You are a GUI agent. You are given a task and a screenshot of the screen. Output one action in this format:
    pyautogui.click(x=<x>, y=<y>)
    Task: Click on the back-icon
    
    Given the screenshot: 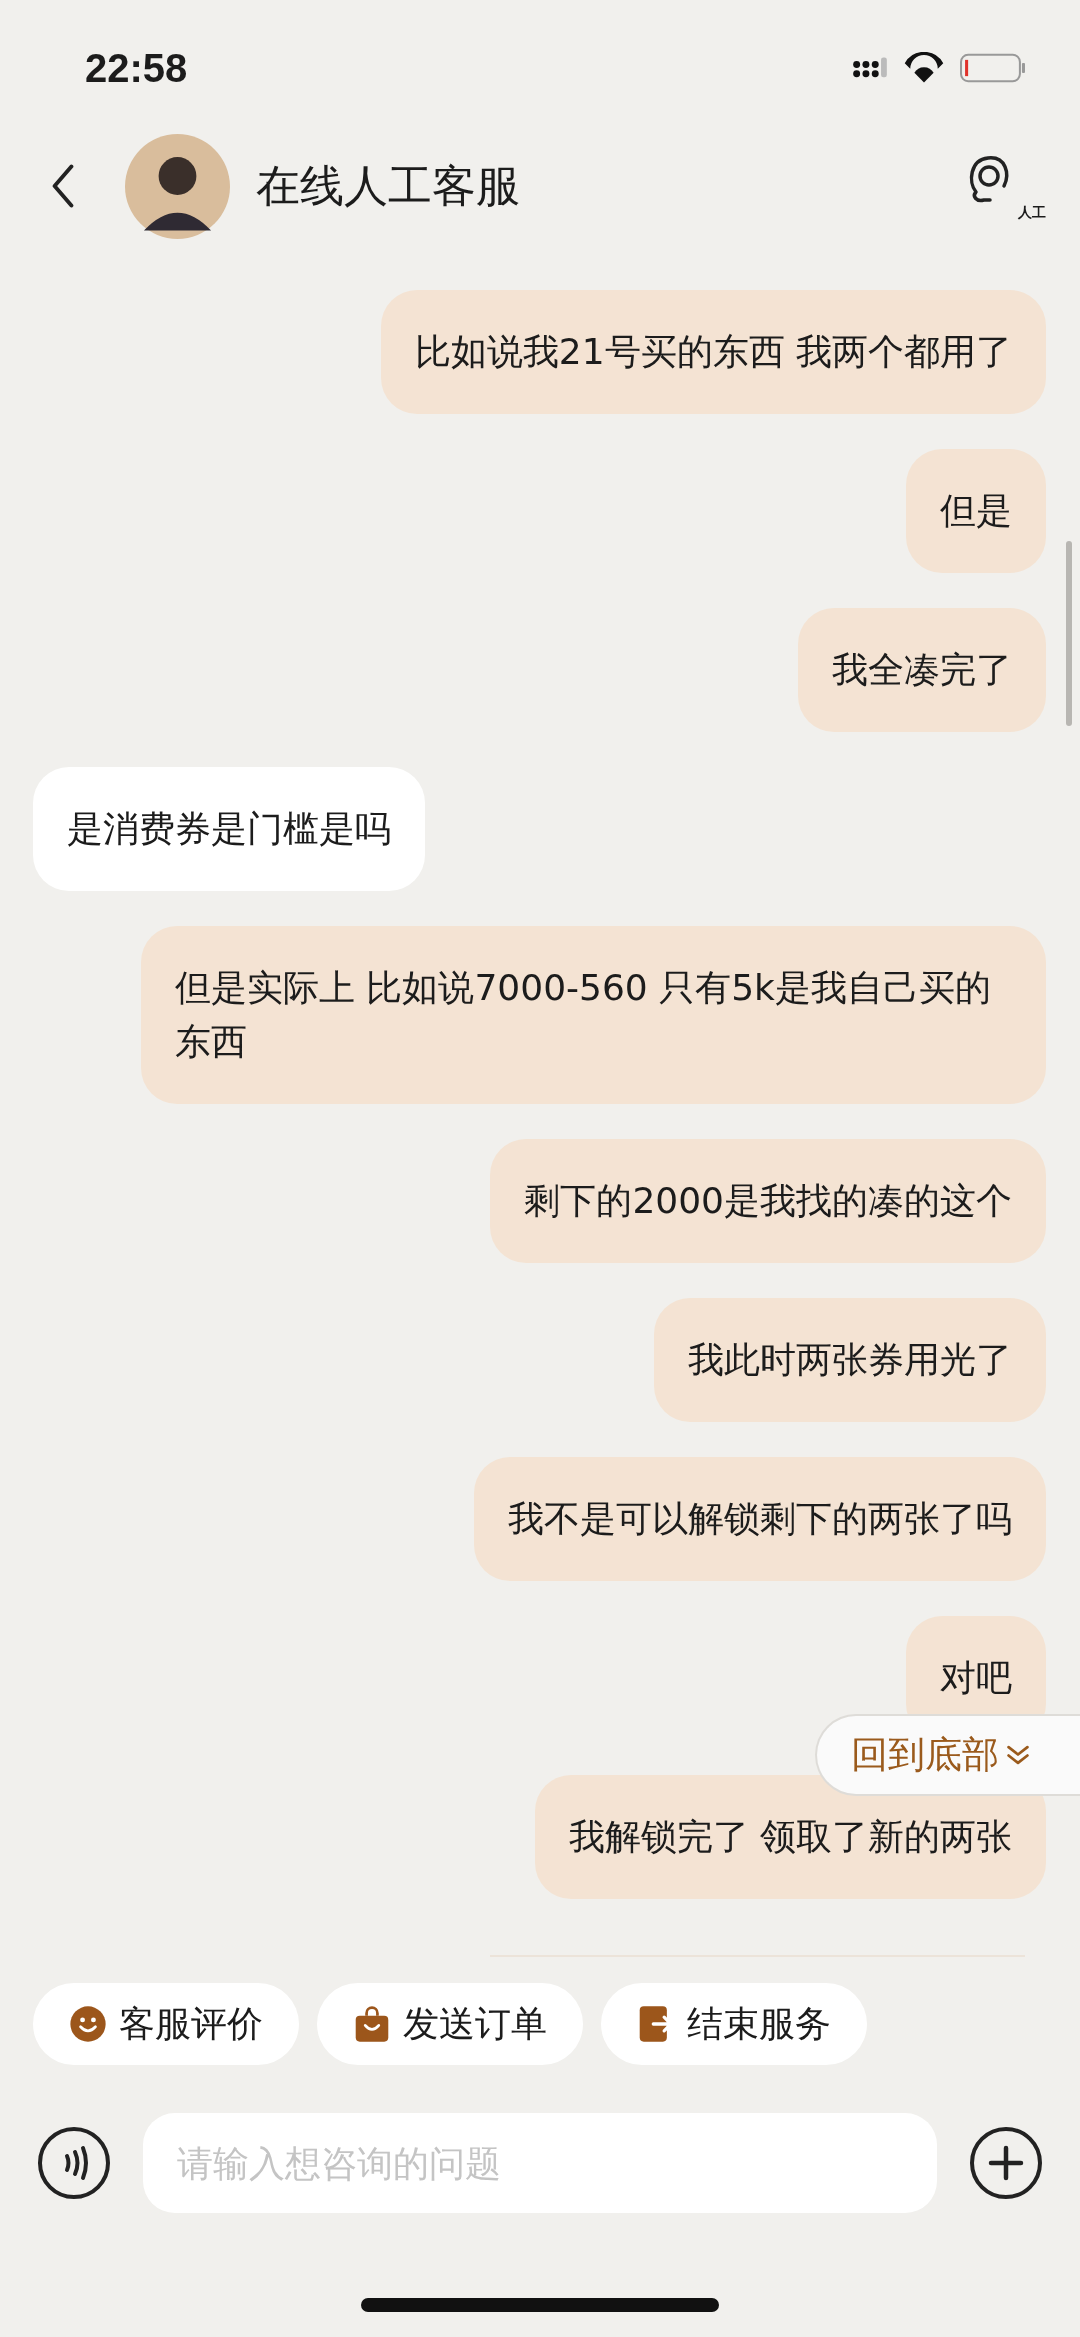 What is the action you would take?
    pyautogui.click(x=63, y=186)
    